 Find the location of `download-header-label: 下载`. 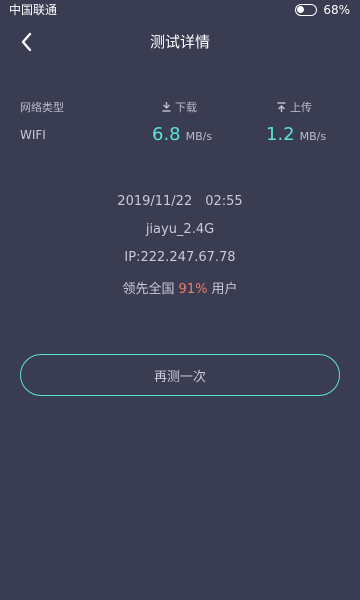

download-header-label: 下载 is located at coordinates (186, 107).